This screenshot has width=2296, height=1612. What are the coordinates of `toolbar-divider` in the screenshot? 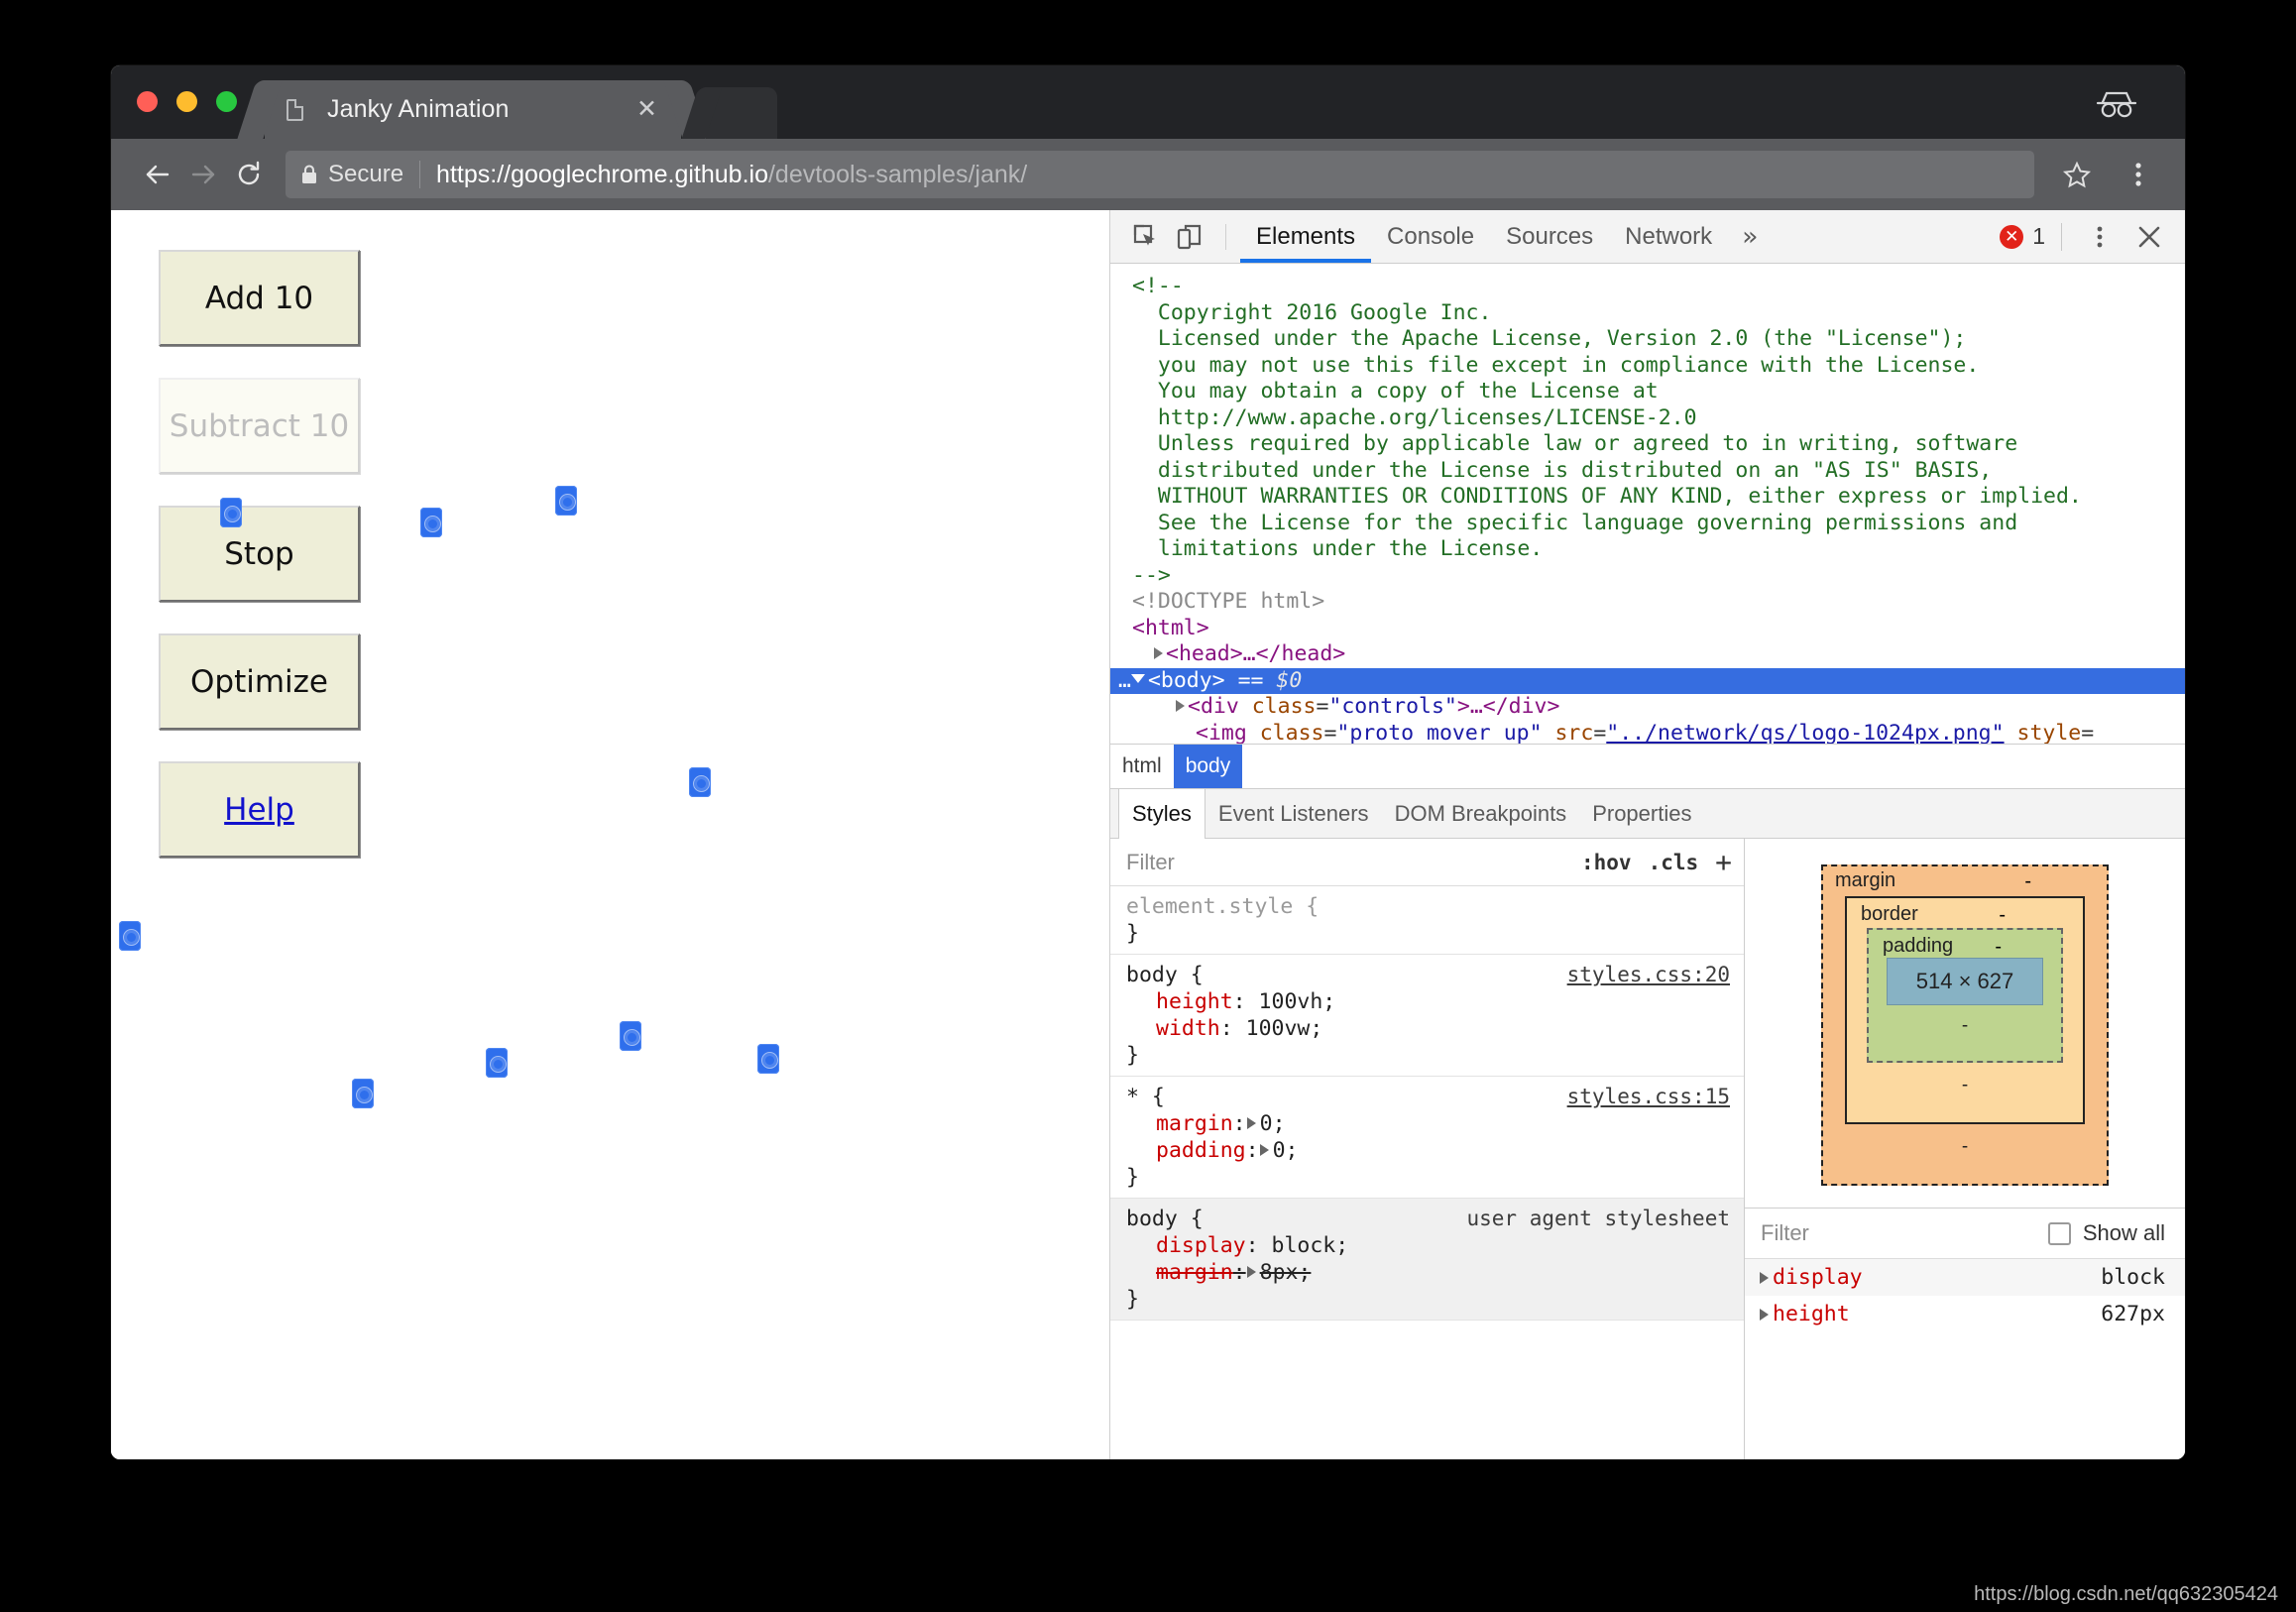 It's located at (1225, 237).